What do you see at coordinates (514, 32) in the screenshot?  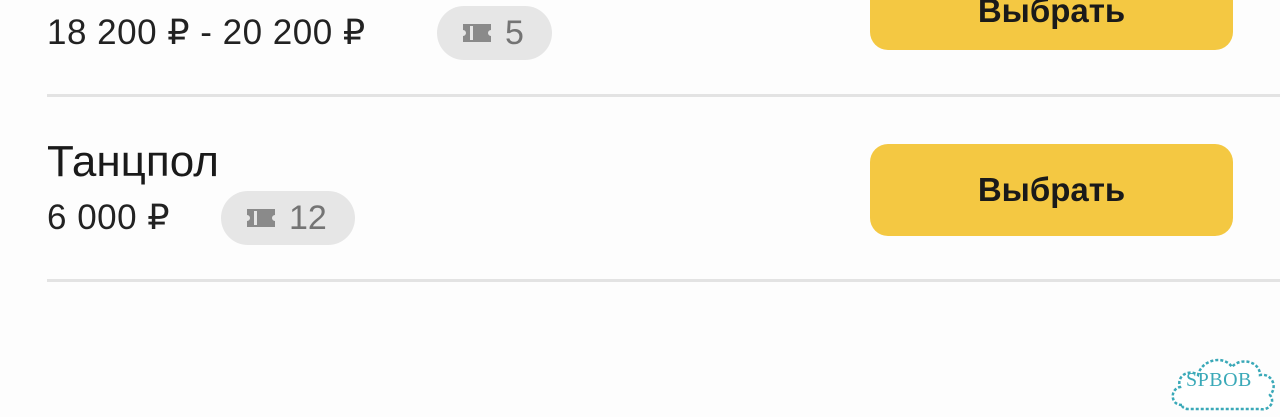 I see `tickets-available-count: 5` at bounding box center [514, 32].